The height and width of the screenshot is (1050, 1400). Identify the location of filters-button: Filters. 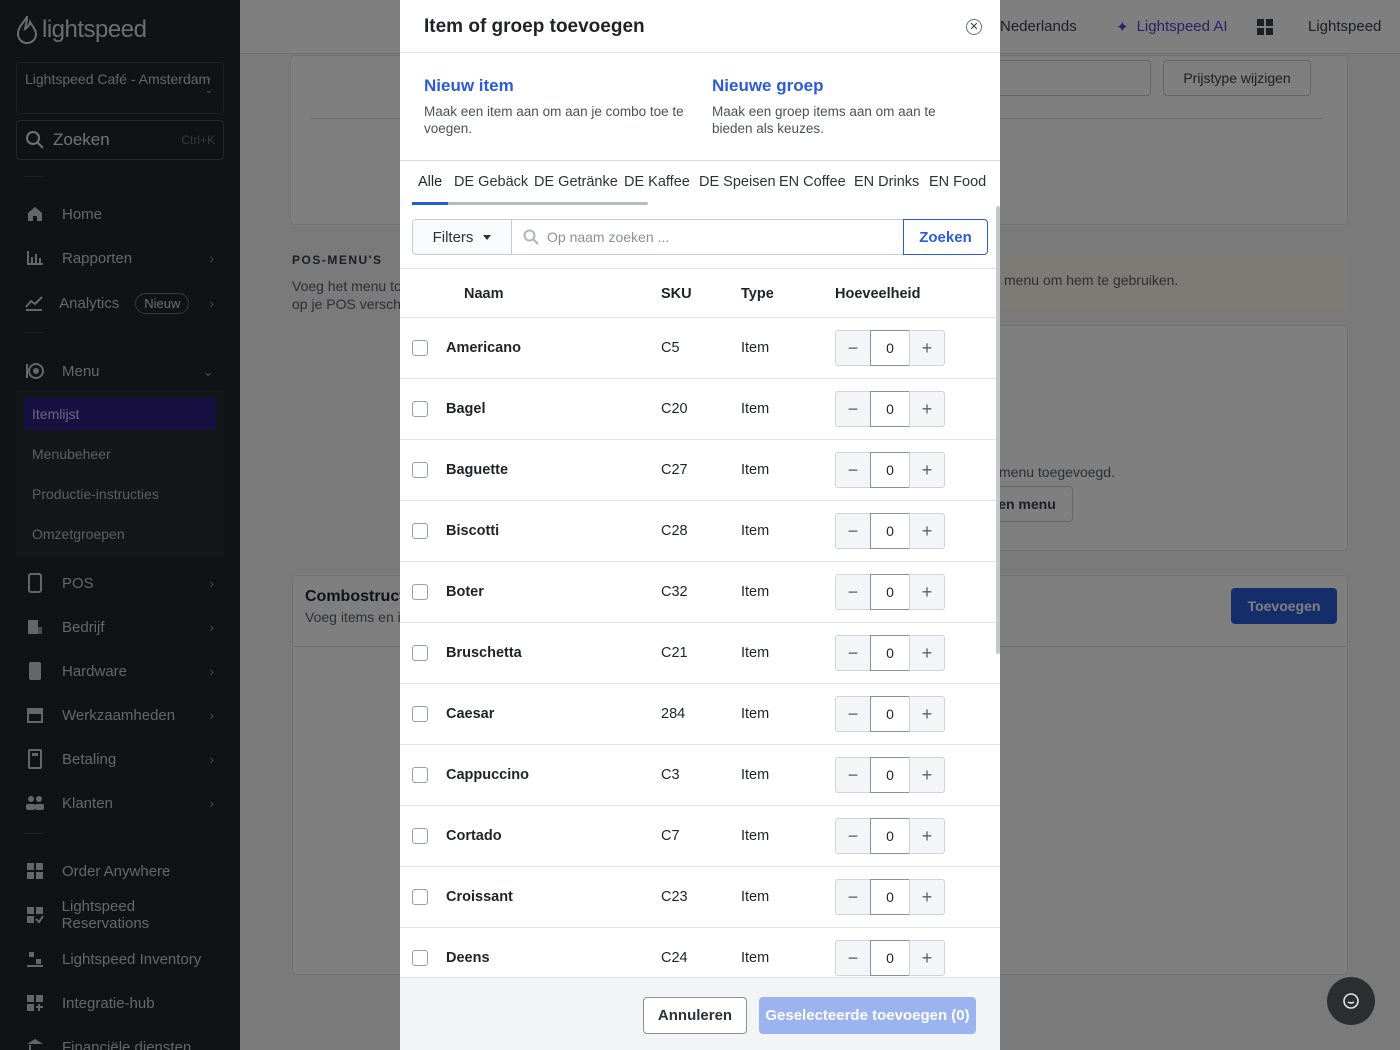
(462, 237).